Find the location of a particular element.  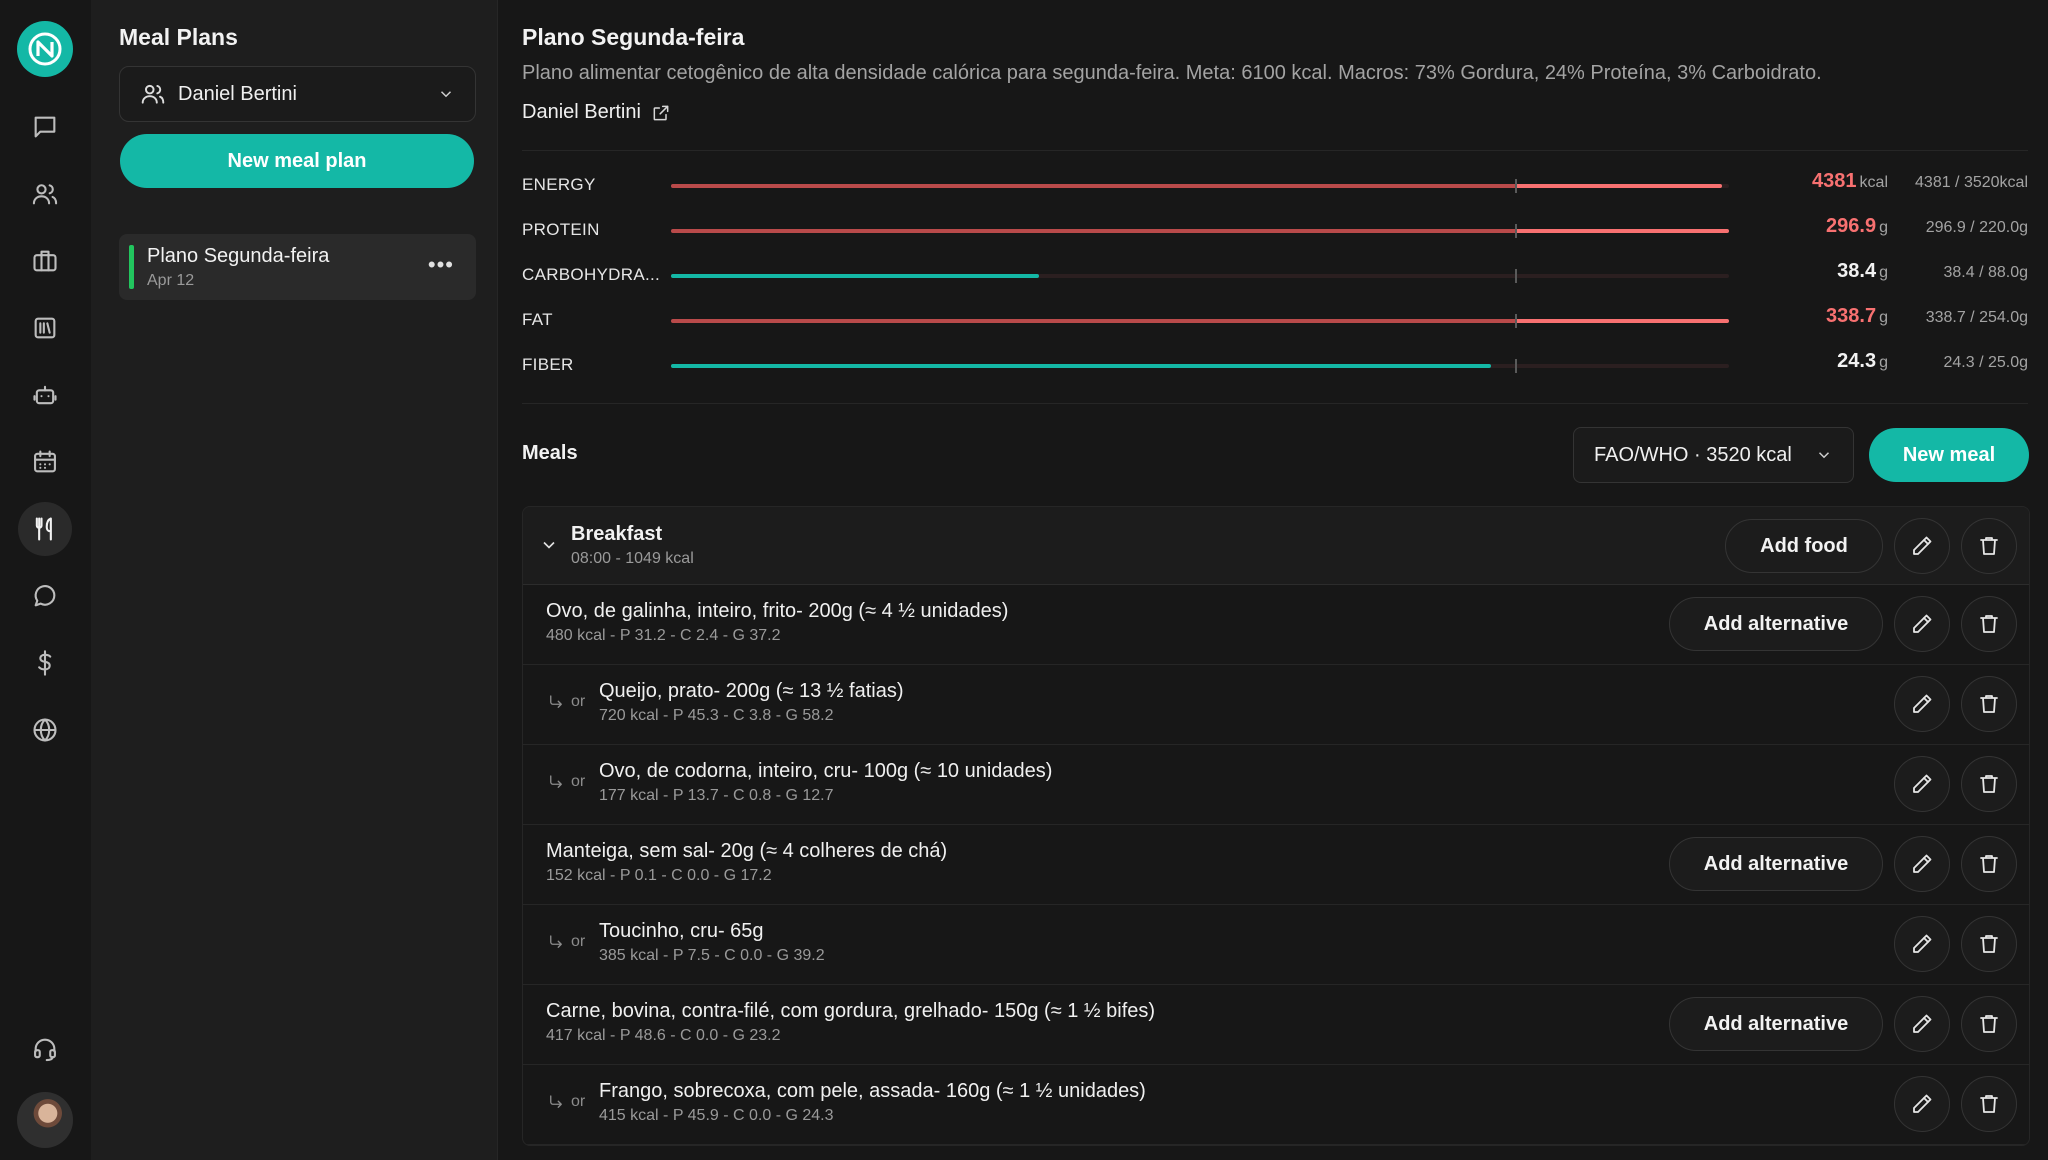

nav-chats is located at coordinates (45, 127).